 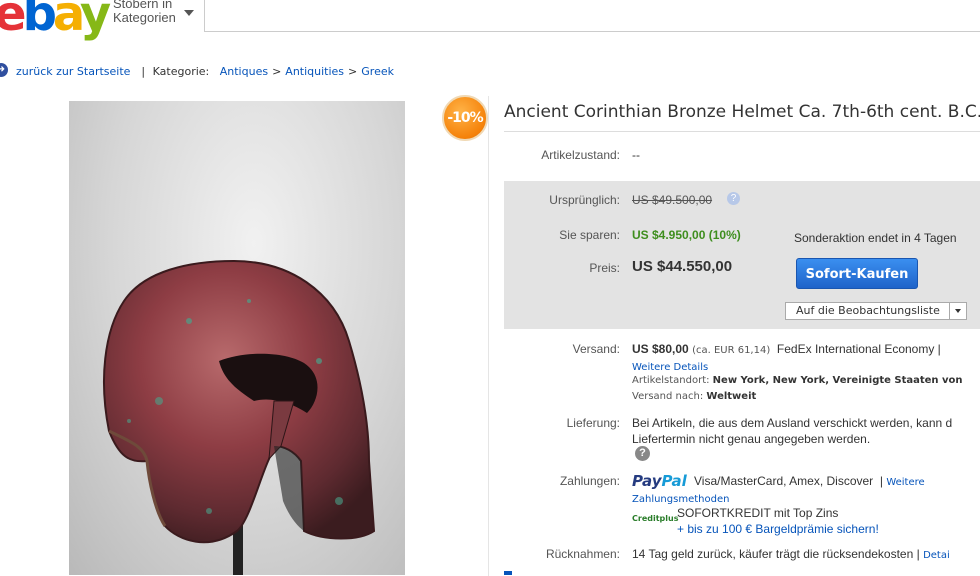 I want to click on paypal-text-pay: Pay, so click(x=647, y=481).